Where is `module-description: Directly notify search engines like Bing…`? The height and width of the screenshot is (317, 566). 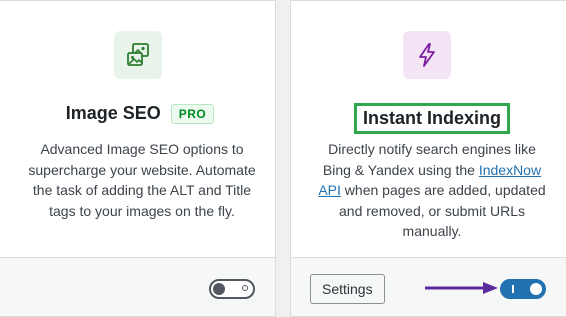 module-description: Directly notify search engines like Bing… is located at coordinates (432, 190).